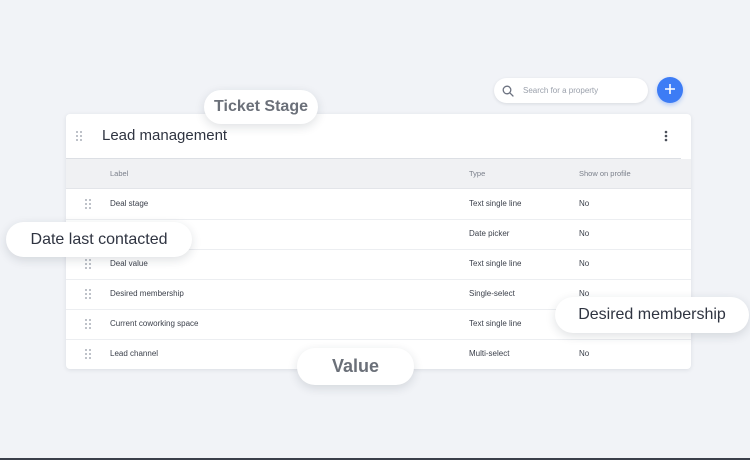 The height and width of the screenshot is (460, 750). I want to click on section-title: Lead management, so click(165, 135).